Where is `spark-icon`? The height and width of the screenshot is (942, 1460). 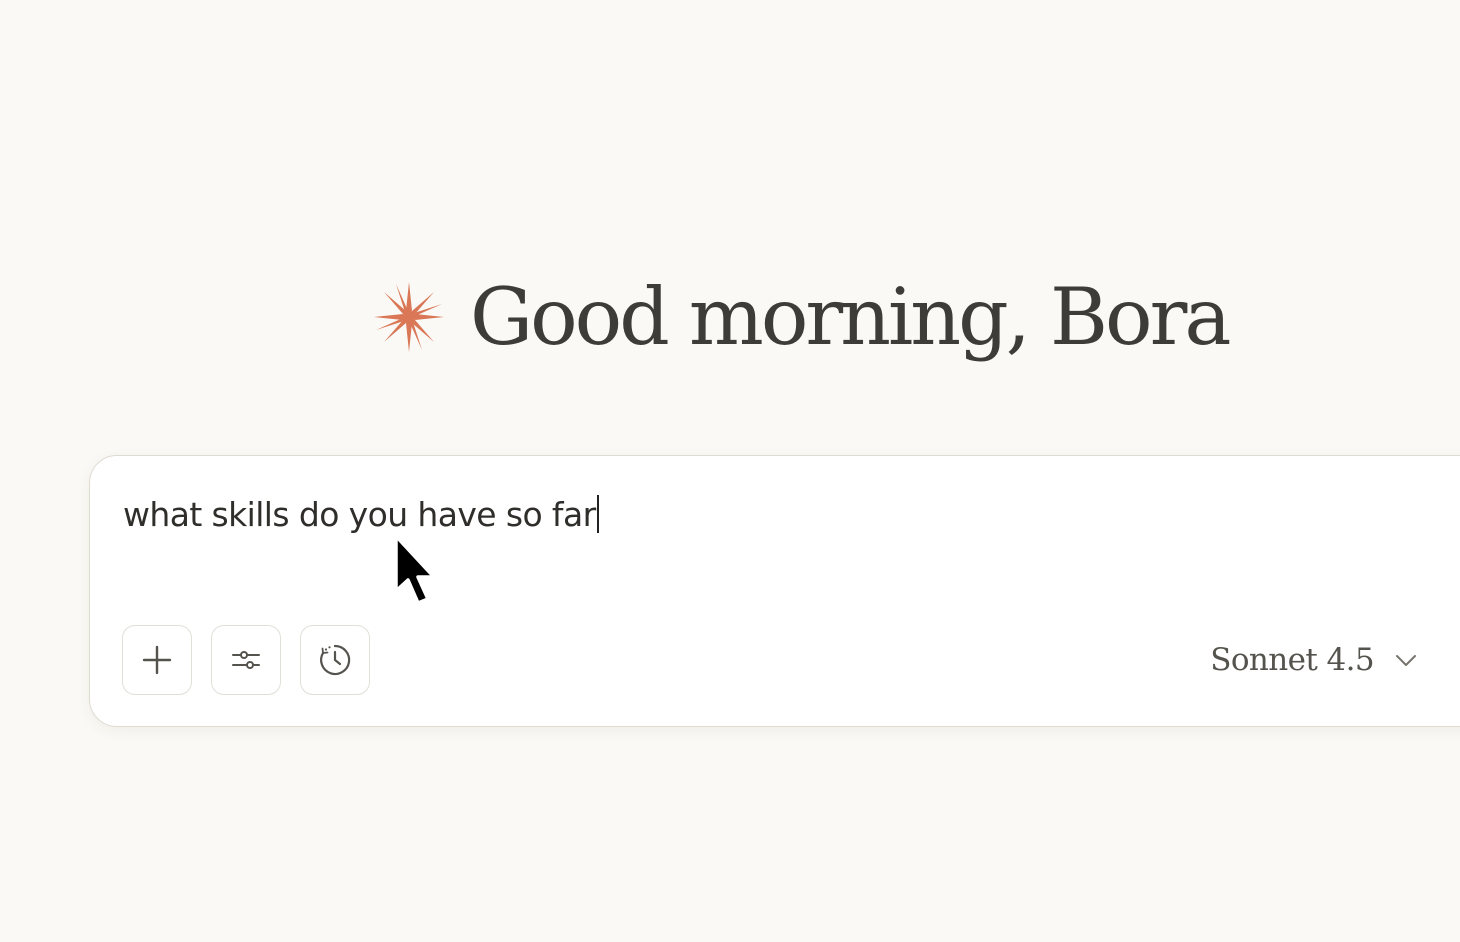 spark-icon is located at coordinates (409, 317).